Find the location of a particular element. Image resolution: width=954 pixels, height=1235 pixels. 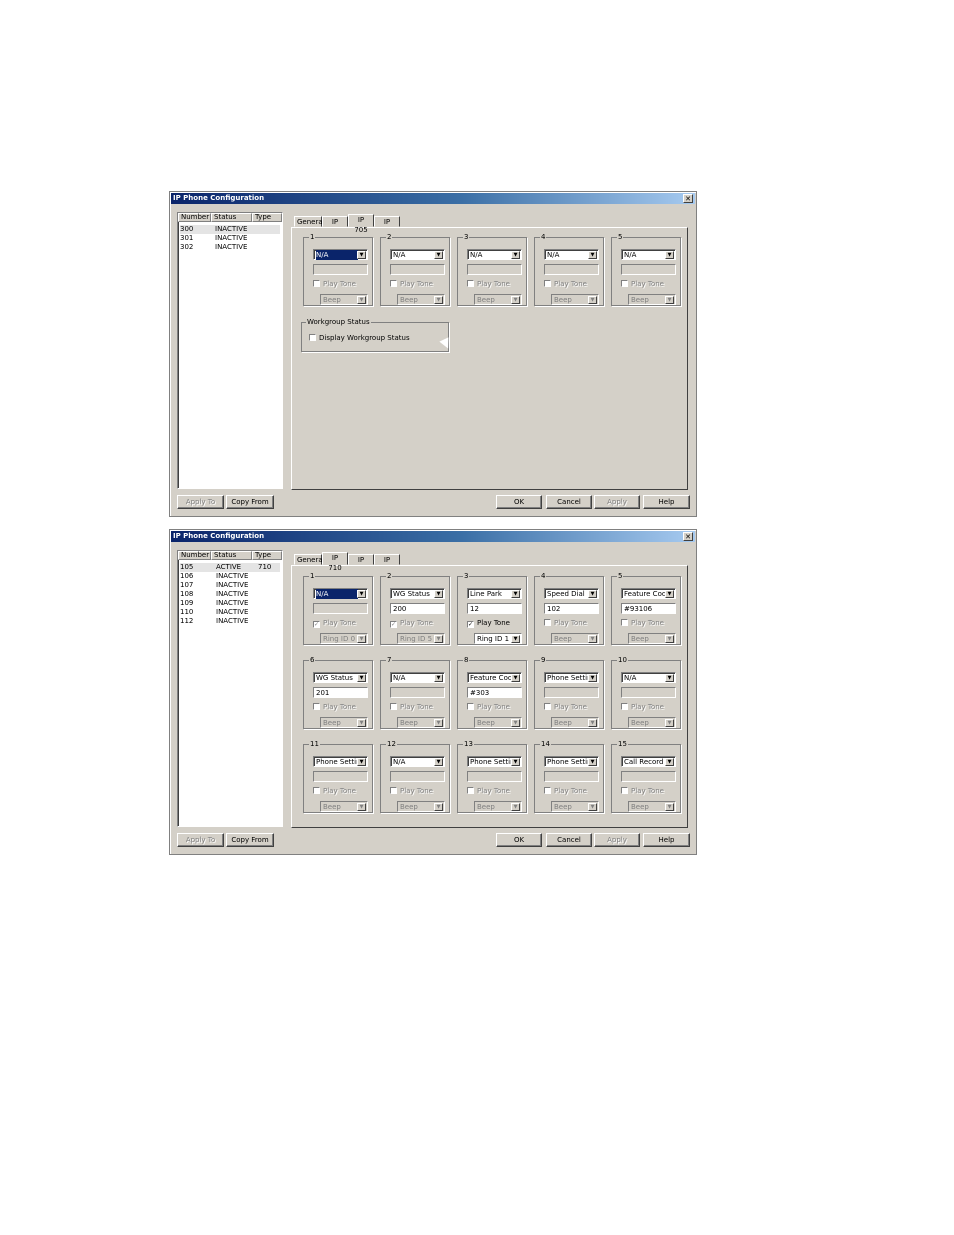

table-row: 300 INACTIVE is located at coordinates (230, 229).